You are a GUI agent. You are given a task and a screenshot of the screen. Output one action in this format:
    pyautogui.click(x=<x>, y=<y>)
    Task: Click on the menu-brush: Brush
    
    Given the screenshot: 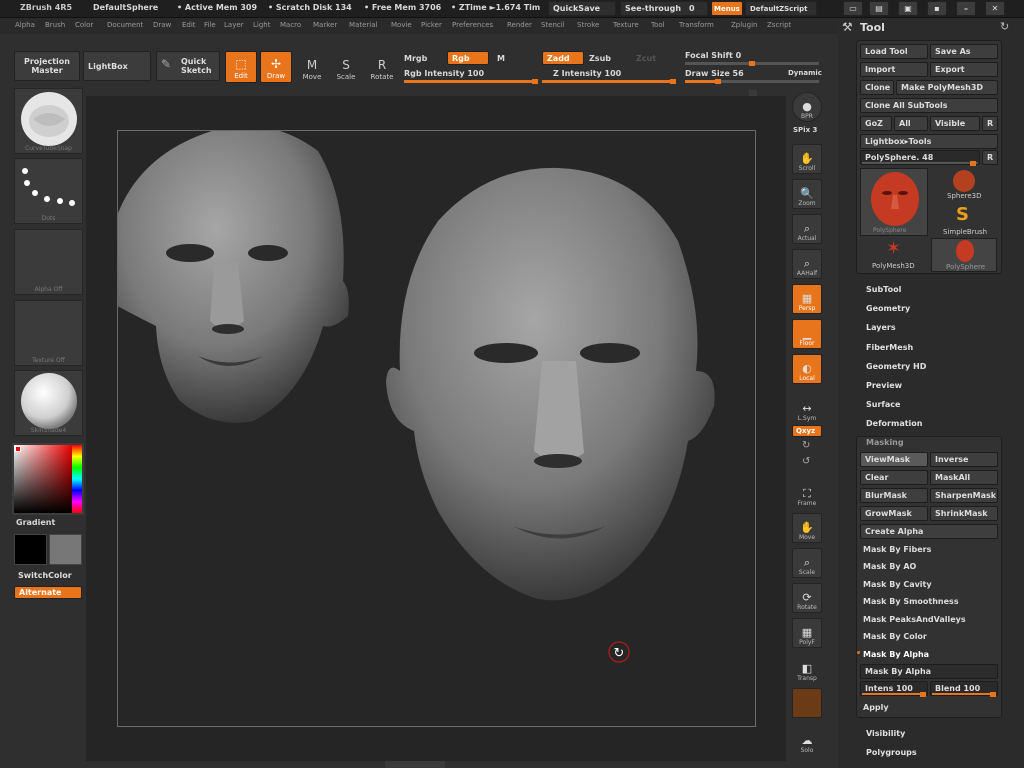 What is the action you would take?
    pyautogui.click(x=55, y=25)
    